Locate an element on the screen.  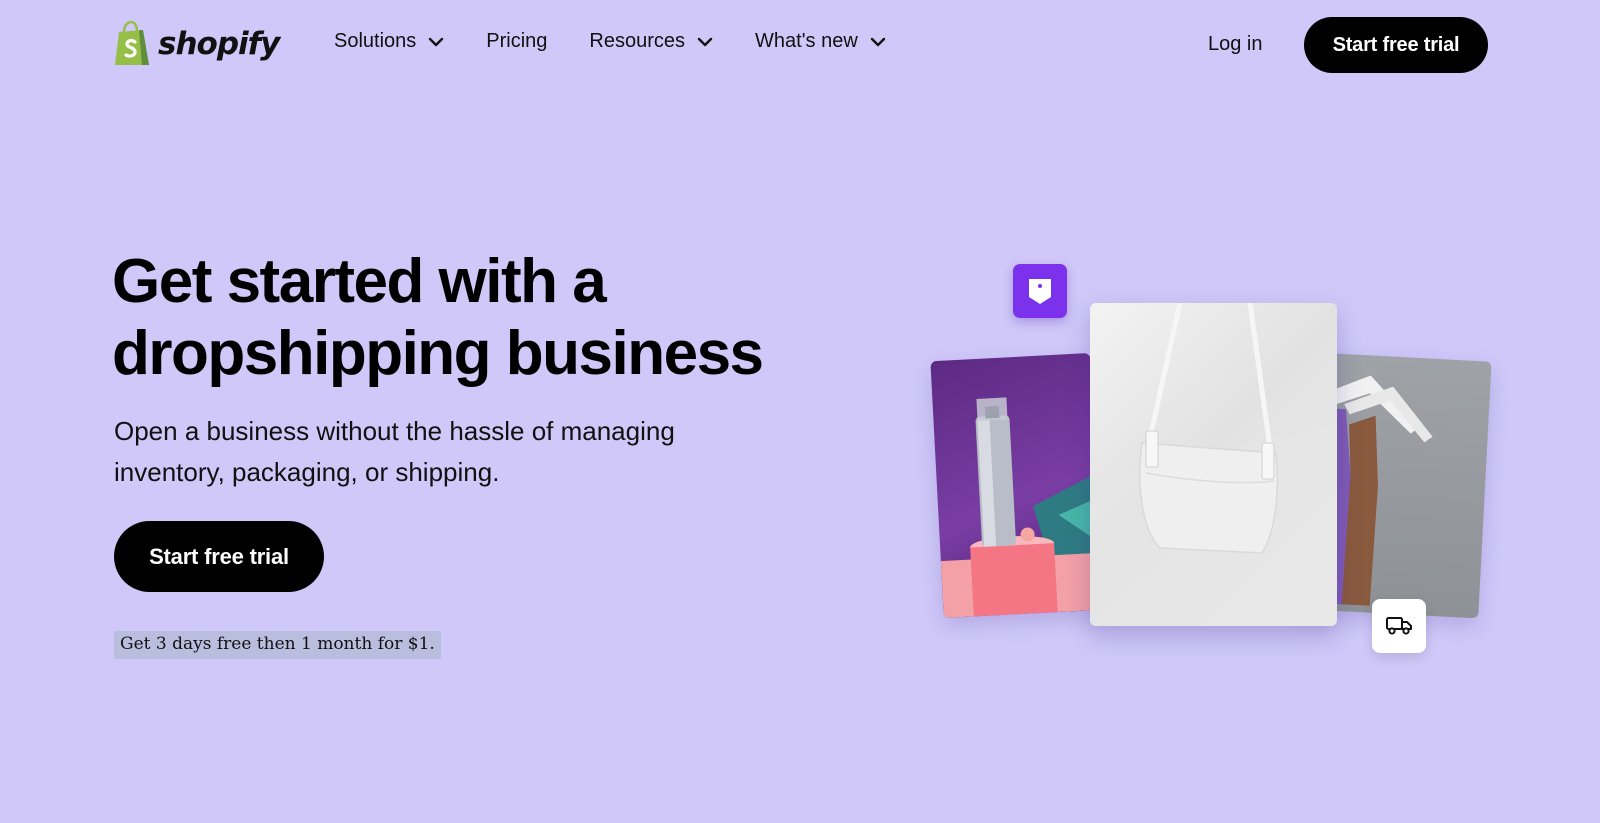
handbag-illustration is located at coordinates (1213, 464).